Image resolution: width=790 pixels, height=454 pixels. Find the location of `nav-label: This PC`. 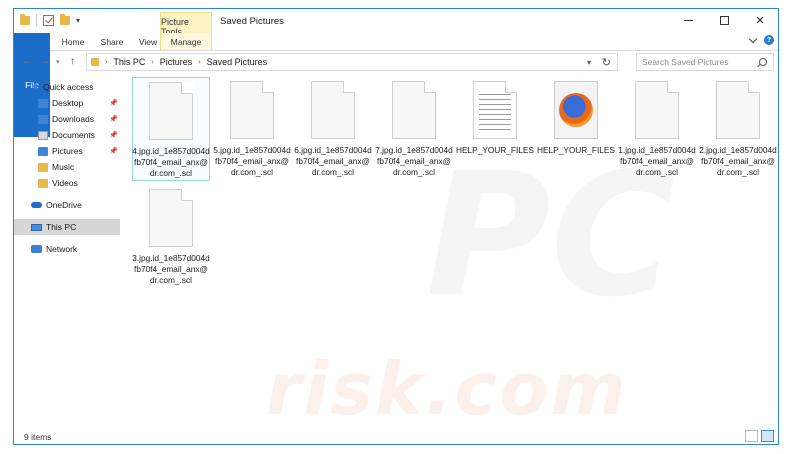

nav-label: This PC is located at coordinates (61, 227).